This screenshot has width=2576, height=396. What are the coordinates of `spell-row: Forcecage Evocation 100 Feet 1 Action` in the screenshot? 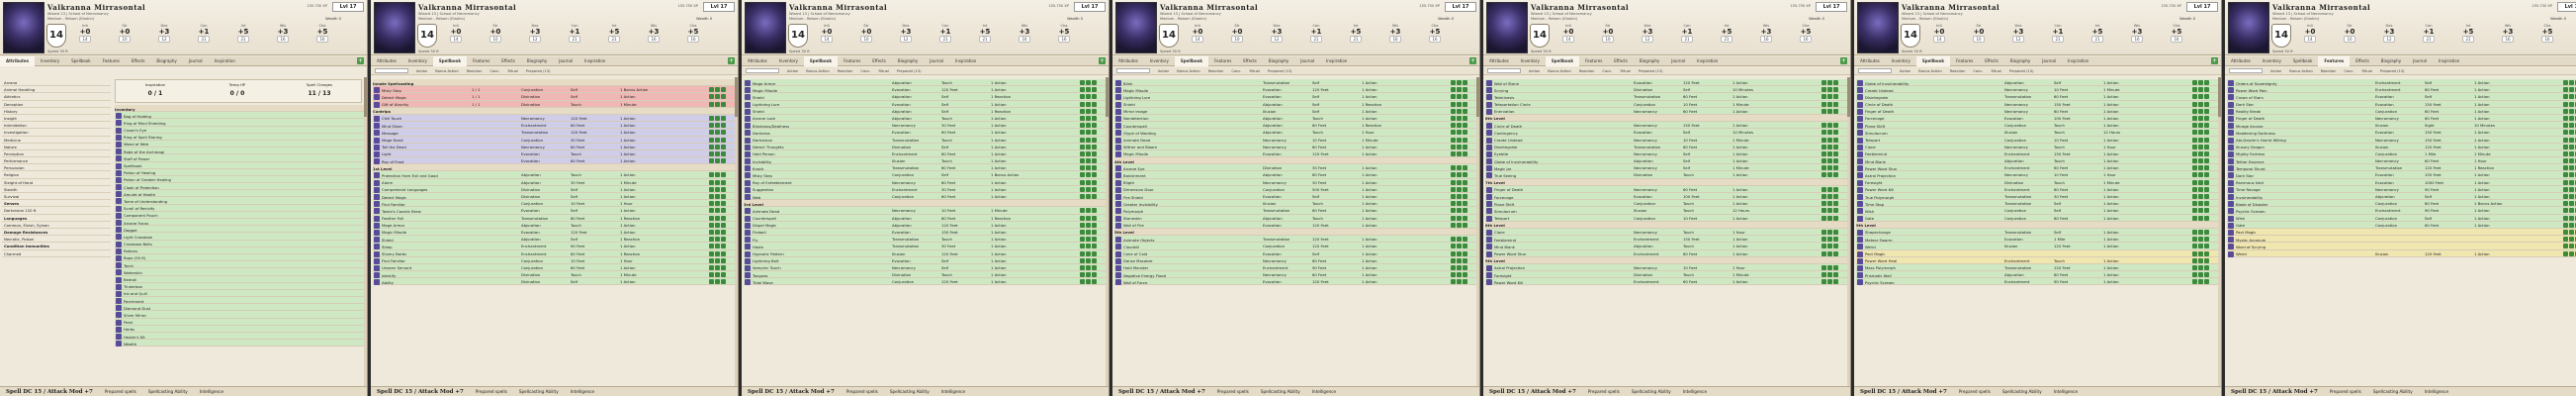 It's located at (1666, 197).